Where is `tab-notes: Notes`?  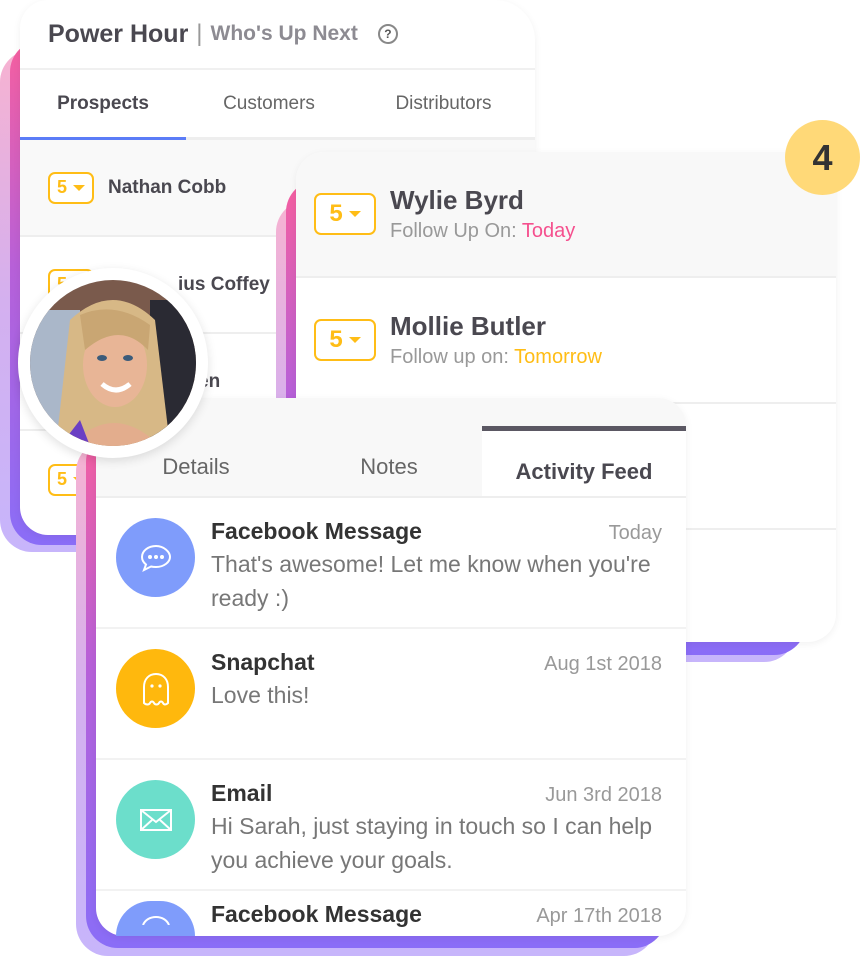 tab-notes: Notes is located at coordinates (389, 447).